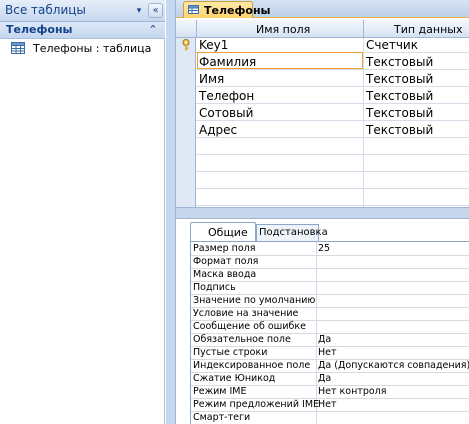 This screenshot has height=424, width=469. Describe the element at coordinates (213, 45) in the screenshot. I see `field-name-cell: Key1` at that location.